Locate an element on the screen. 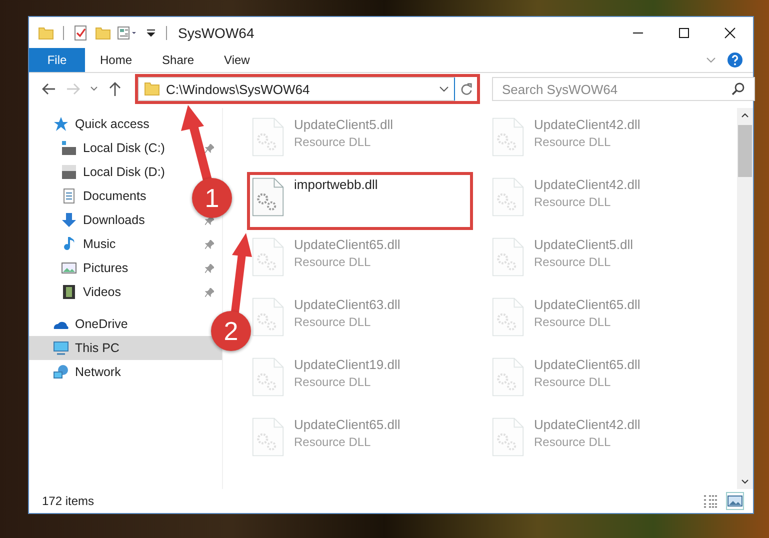 The image size is (769, 538). back-arrow-icon is located at coordinates (49, 89).